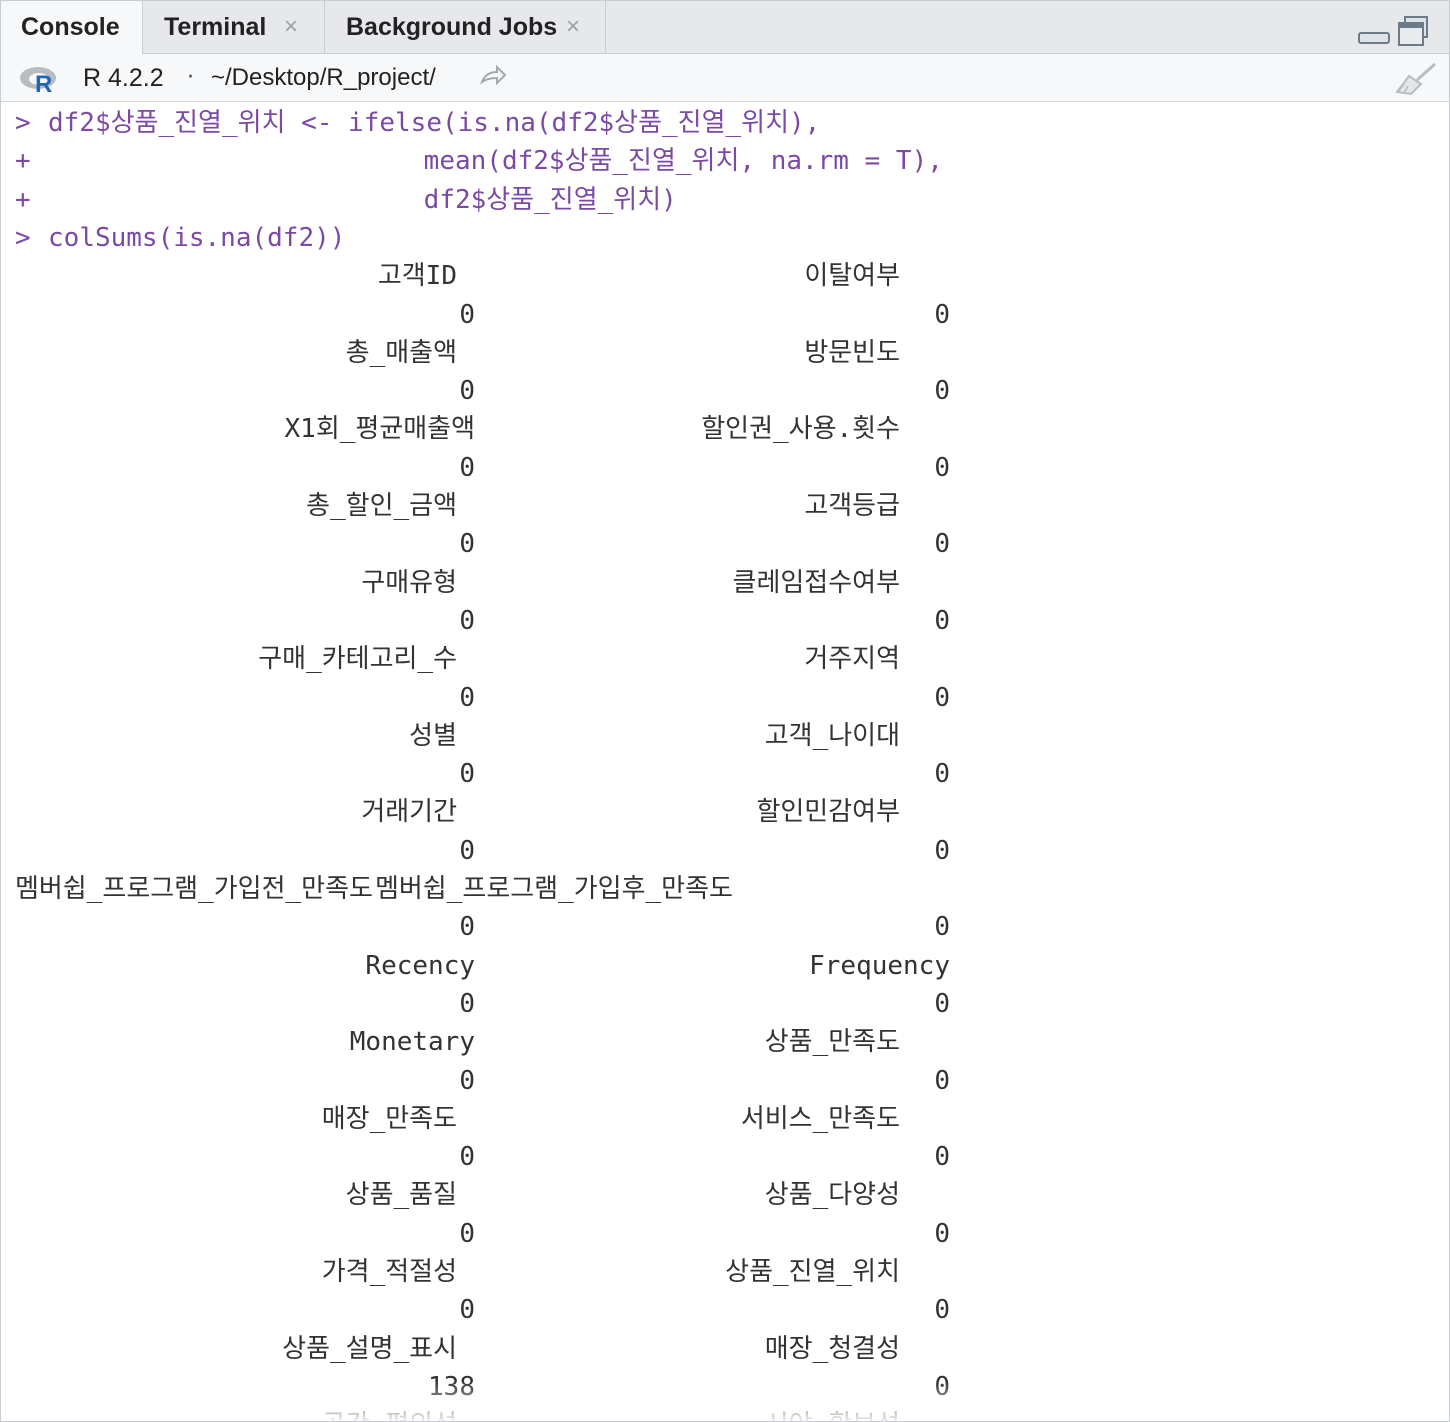 This screenshot has width=1450, height=1422. What do you see at coordinates (389, 1118) in the screenshot?
I see `column-name-label: 매장_만족도` at bounding box center [389, 1118].